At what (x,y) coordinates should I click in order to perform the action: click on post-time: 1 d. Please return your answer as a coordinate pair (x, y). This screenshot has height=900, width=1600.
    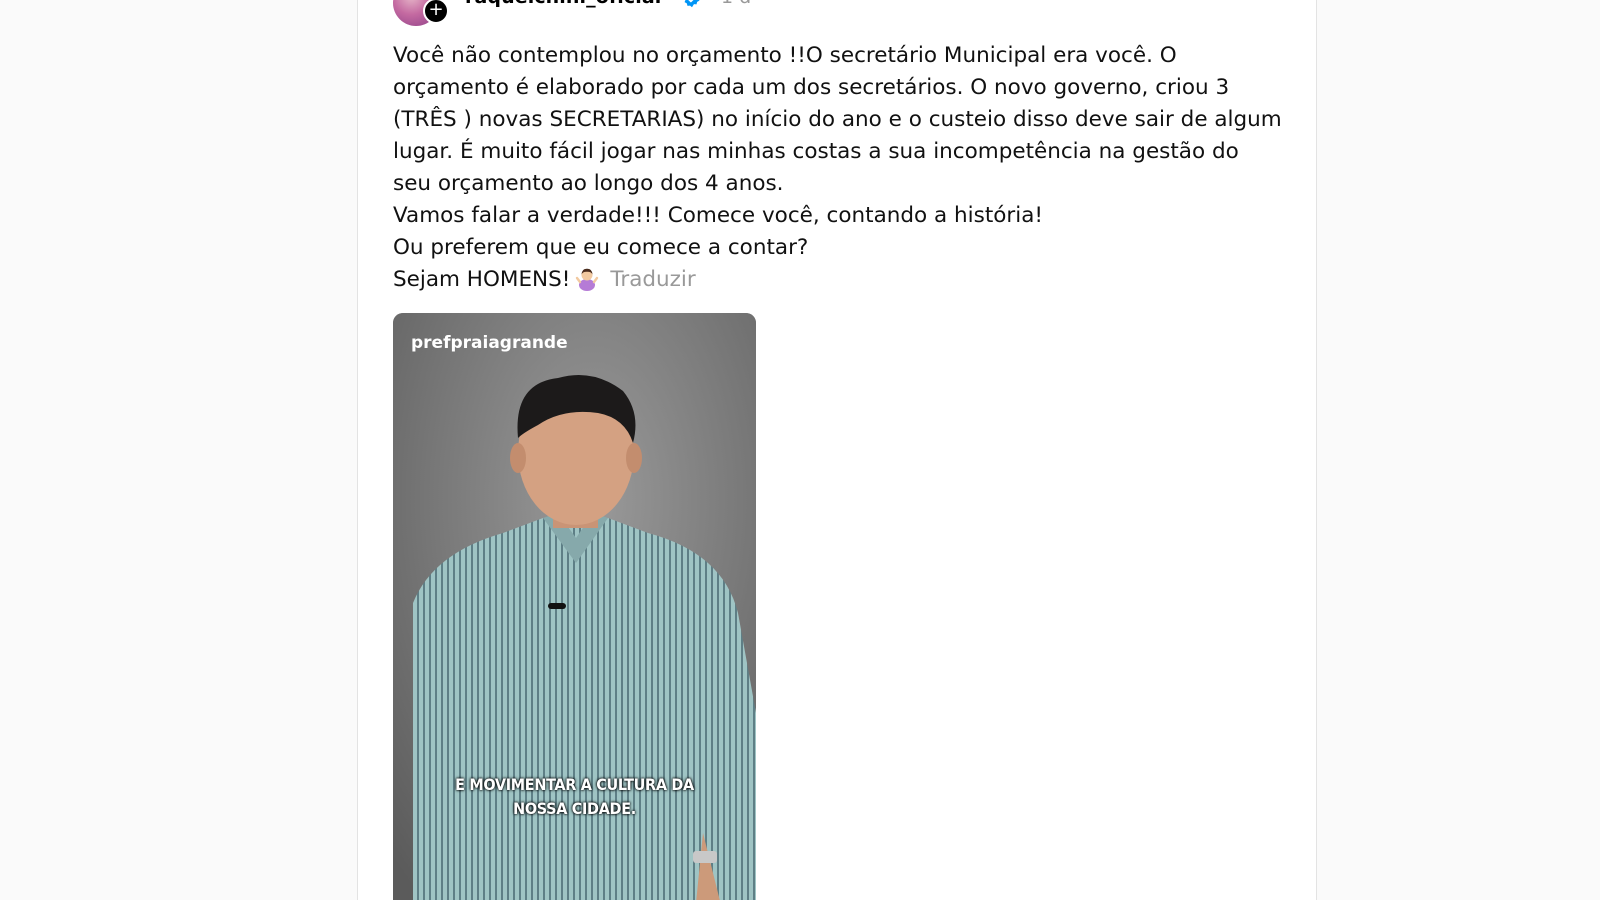
    Looking at the image, I should click on (736, 4).